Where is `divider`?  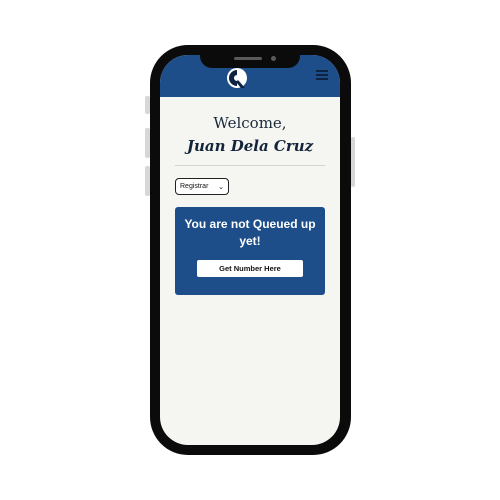
divider is located at coordinates (250, 165).